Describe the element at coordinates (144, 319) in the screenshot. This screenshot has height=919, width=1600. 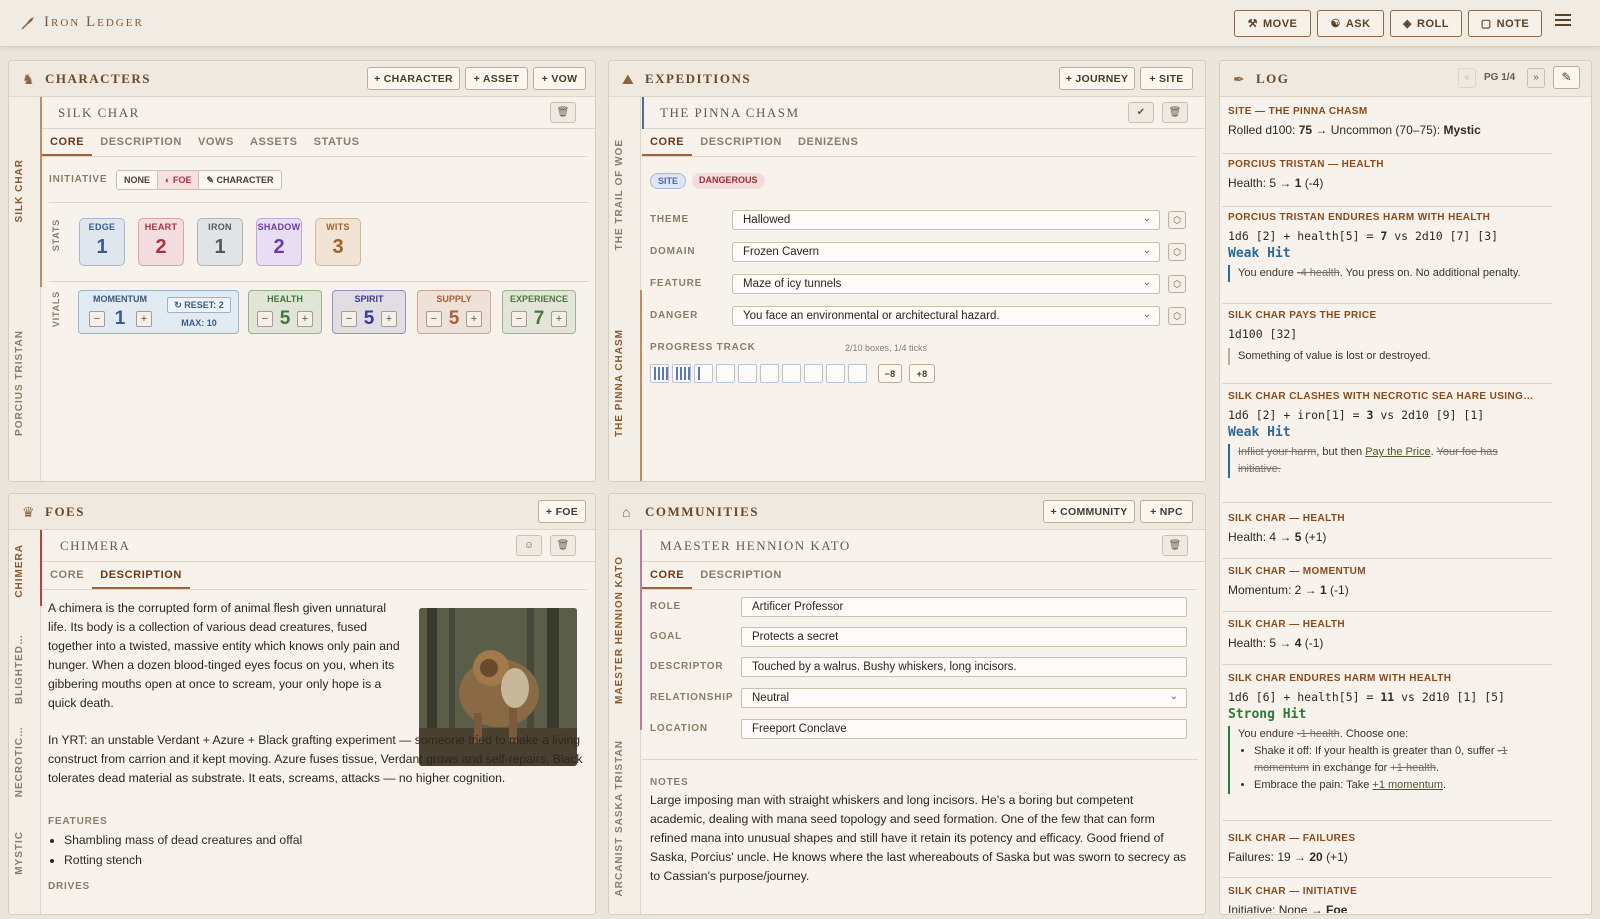
I see `momentum-plus-button: +` at that location.